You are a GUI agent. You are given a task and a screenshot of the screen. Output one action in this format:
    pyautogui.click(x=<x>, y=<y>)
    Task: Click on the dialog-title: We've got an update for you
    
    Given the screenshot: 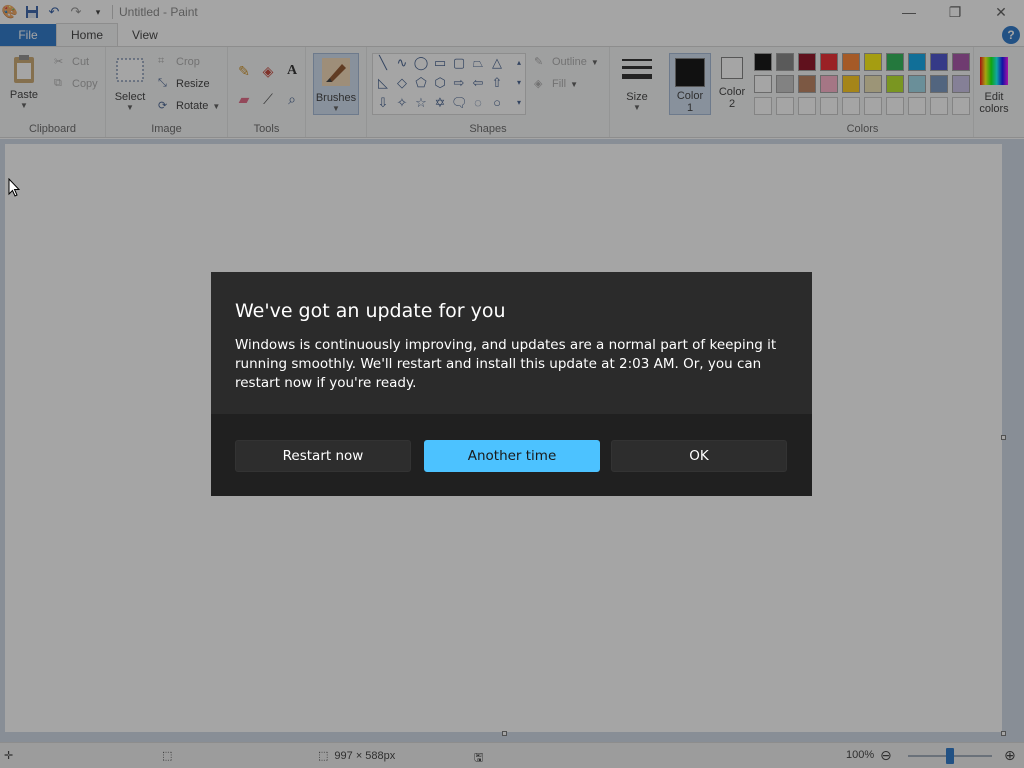 What is the action you would take?
    pyautogui.click(x=370, y=311)
    